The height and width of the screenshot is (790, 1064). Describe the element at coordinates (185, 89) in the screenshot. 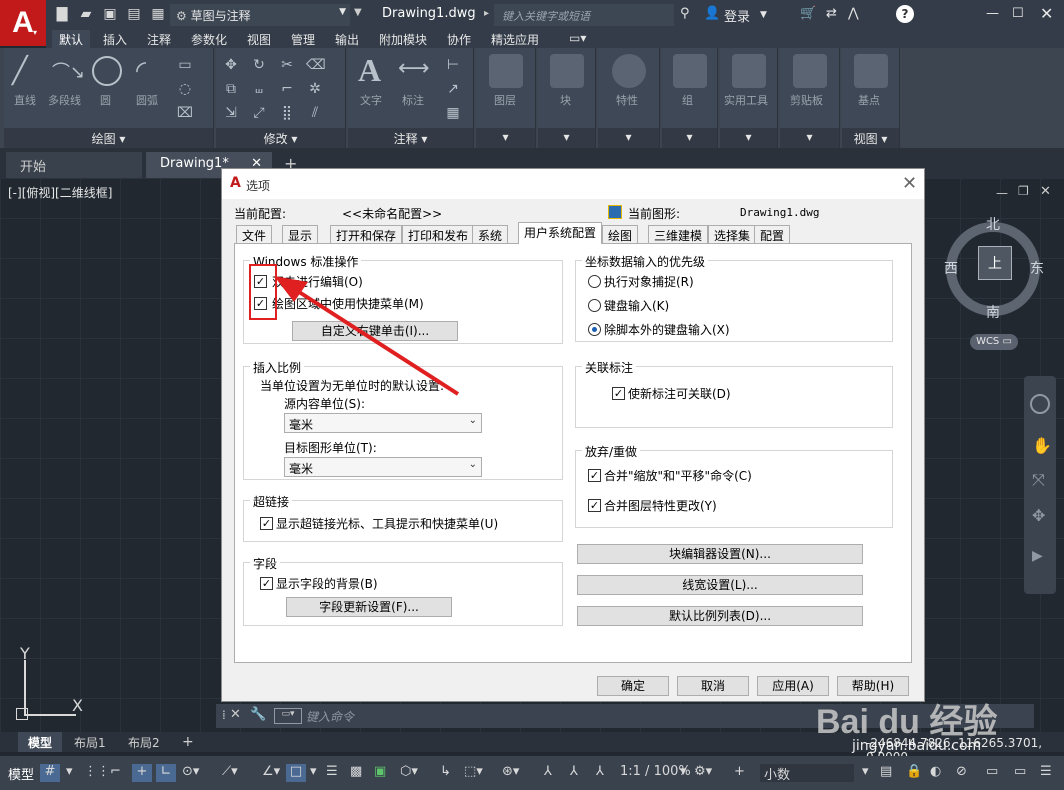

I see `hatch-icon: ◌` at that location.